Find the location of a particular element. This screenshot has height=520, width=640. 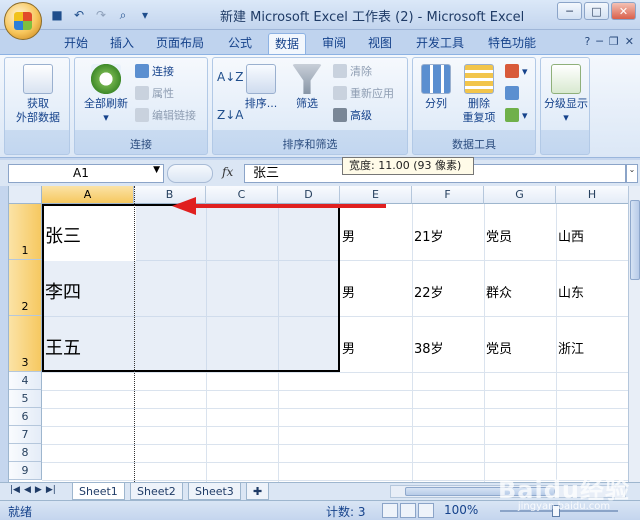

save-icon: ■ is located at coordinates (57, 15).